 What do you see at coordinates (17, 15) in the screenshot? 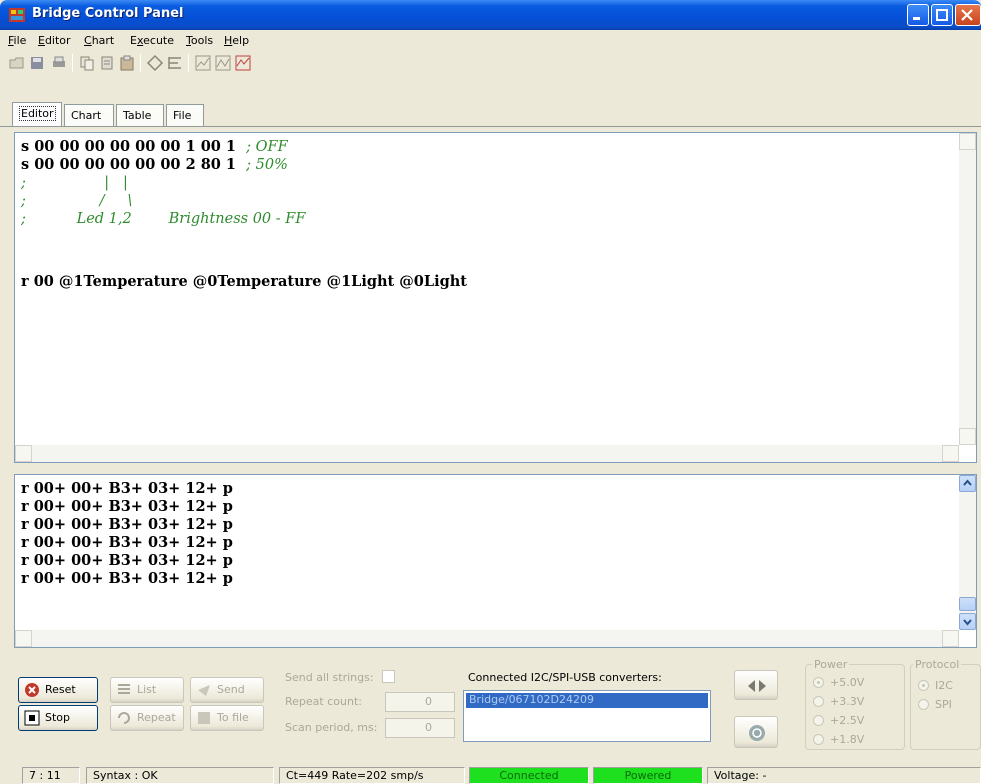
I see `app-icon` at bounding box center [17, 15].